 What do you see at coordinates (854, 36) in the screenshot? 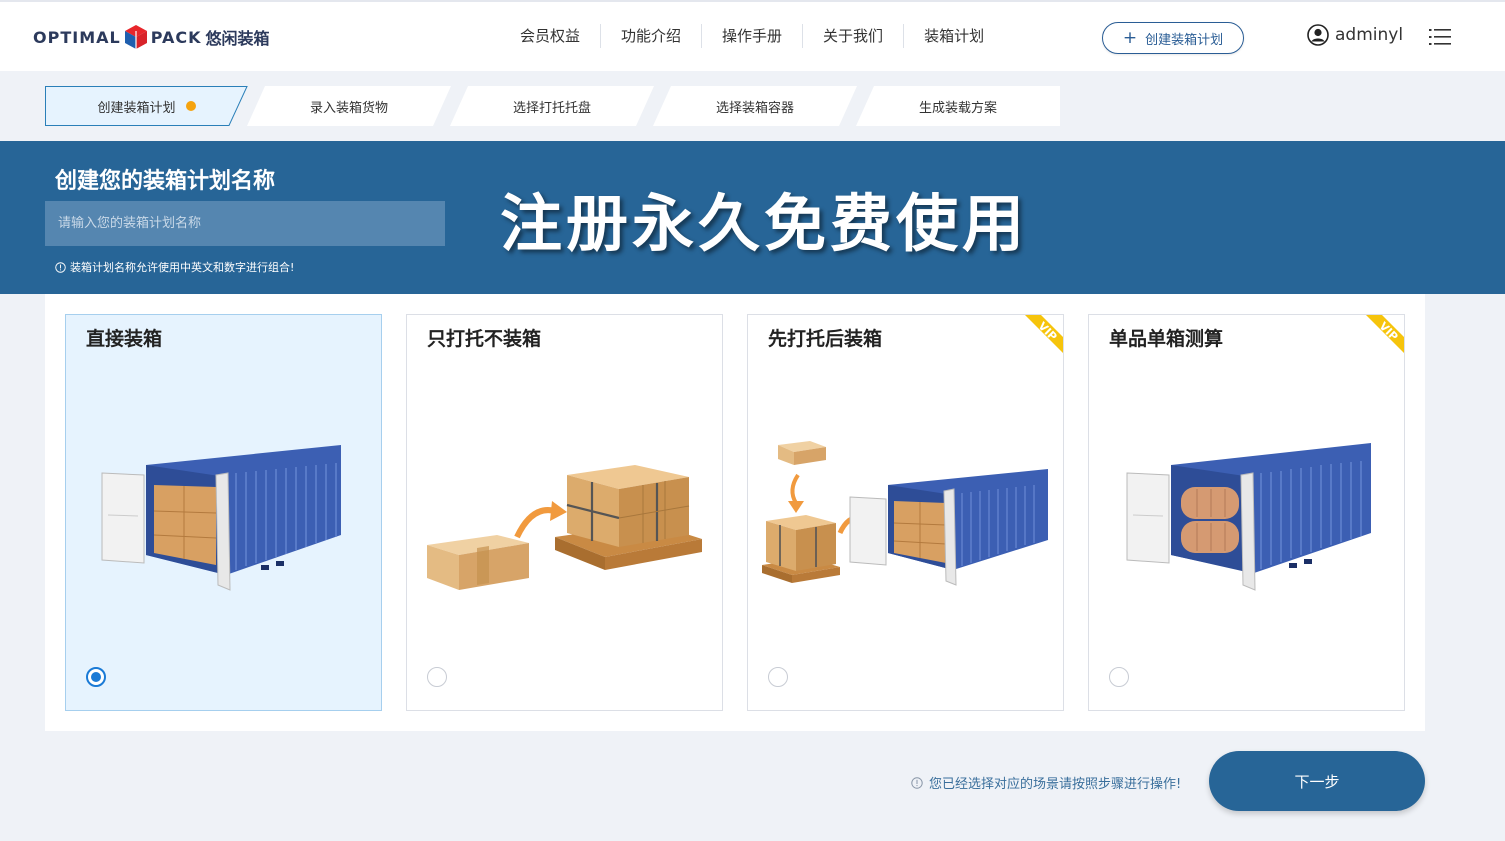
I see `nav-about-us: 关于我们` at bounding box center [854, 36].